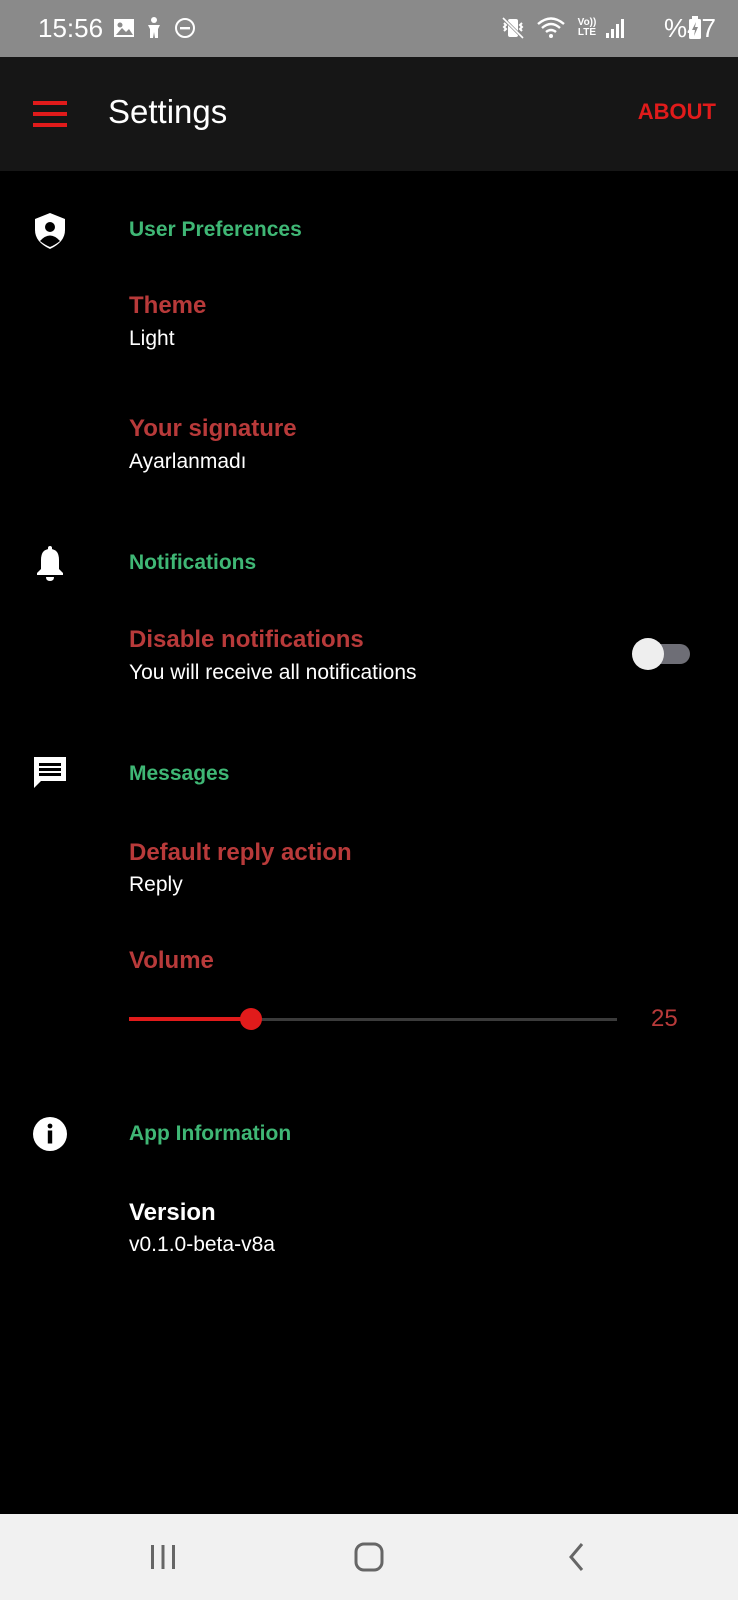 This screenshot has width=738, height=1600. I want to click on volte-icon: Vo)) LTE, so click(587, 28).